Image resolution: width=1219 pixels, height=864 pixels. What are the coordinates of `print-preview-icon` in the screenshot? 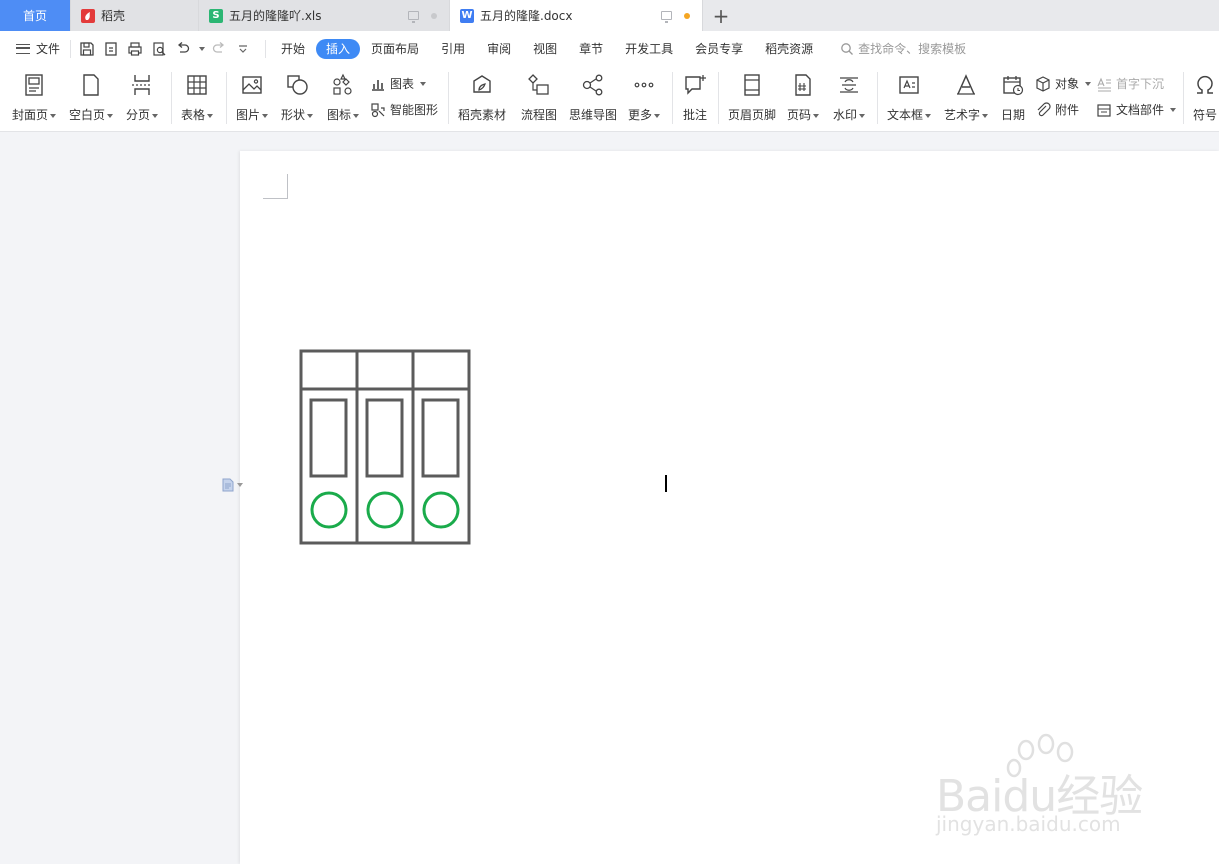 It's located at (159, 49).